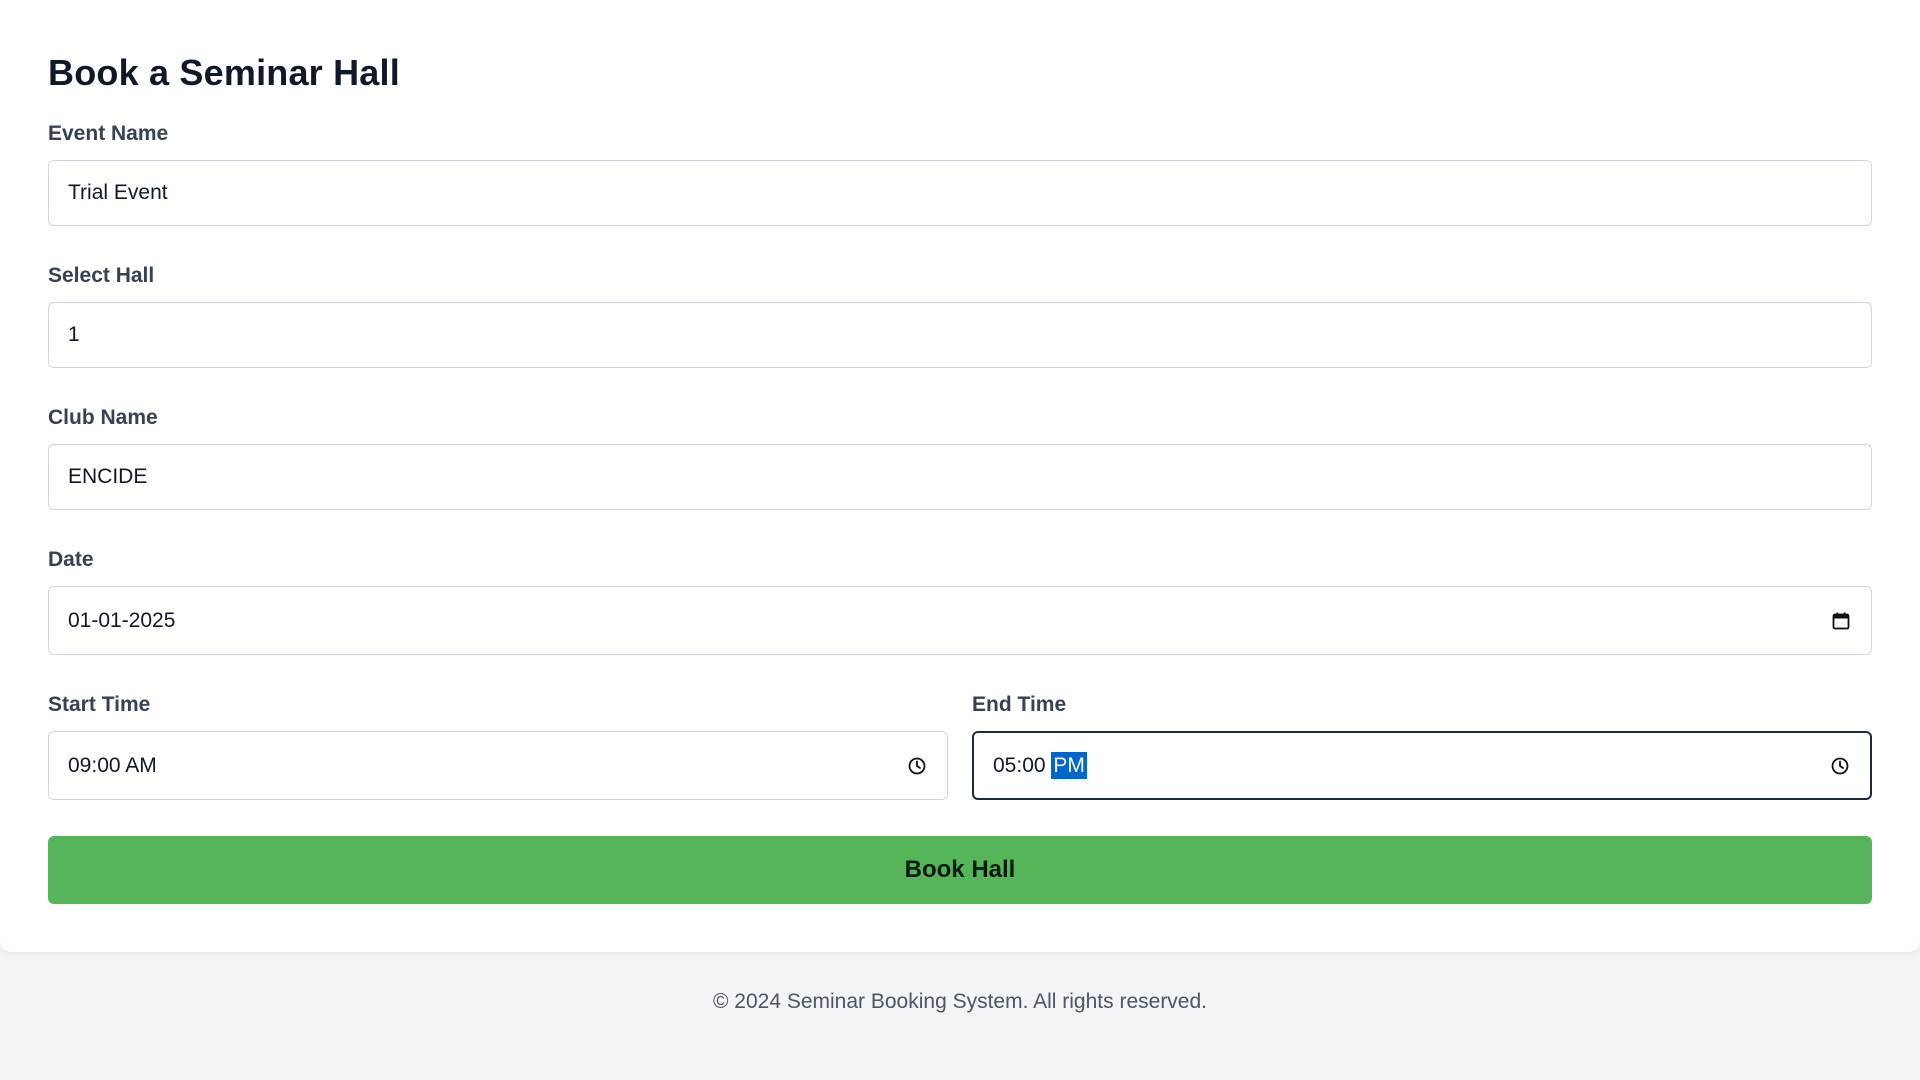  I want to click on page-title: Book a Seminar Hall, so click(224, 72).